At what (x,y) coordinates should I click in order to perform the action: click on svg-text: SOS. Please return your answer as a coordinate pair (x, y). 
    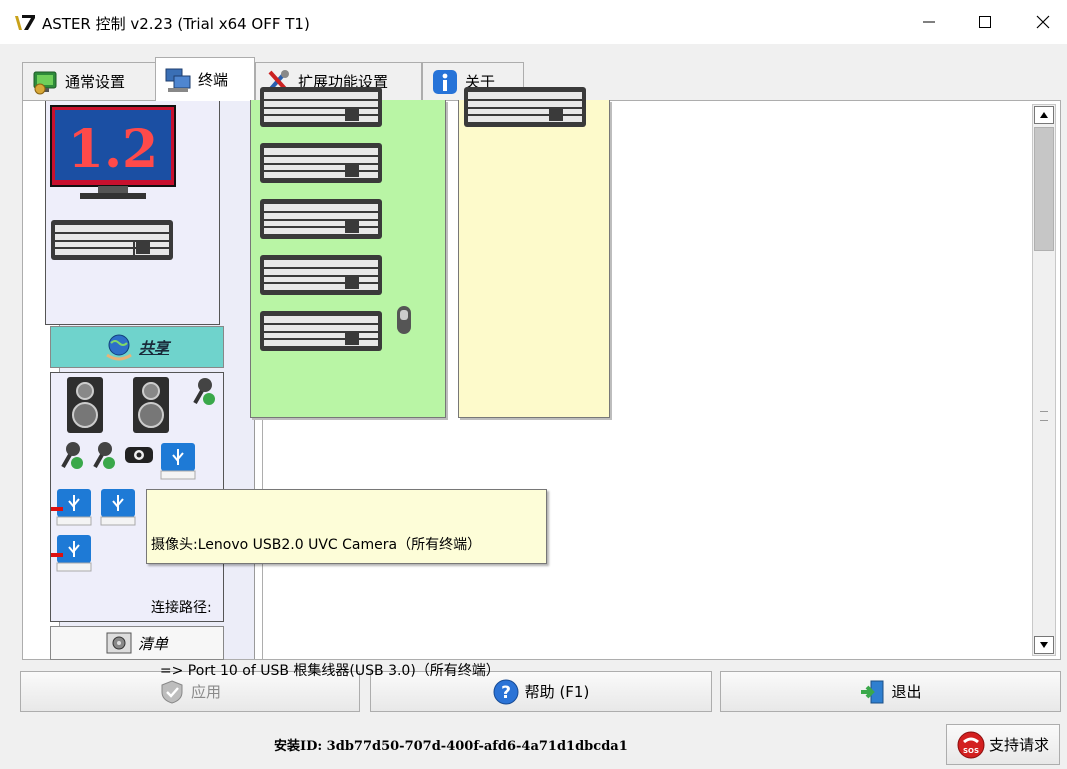
    Looking at the image, I should click on (971, 751).